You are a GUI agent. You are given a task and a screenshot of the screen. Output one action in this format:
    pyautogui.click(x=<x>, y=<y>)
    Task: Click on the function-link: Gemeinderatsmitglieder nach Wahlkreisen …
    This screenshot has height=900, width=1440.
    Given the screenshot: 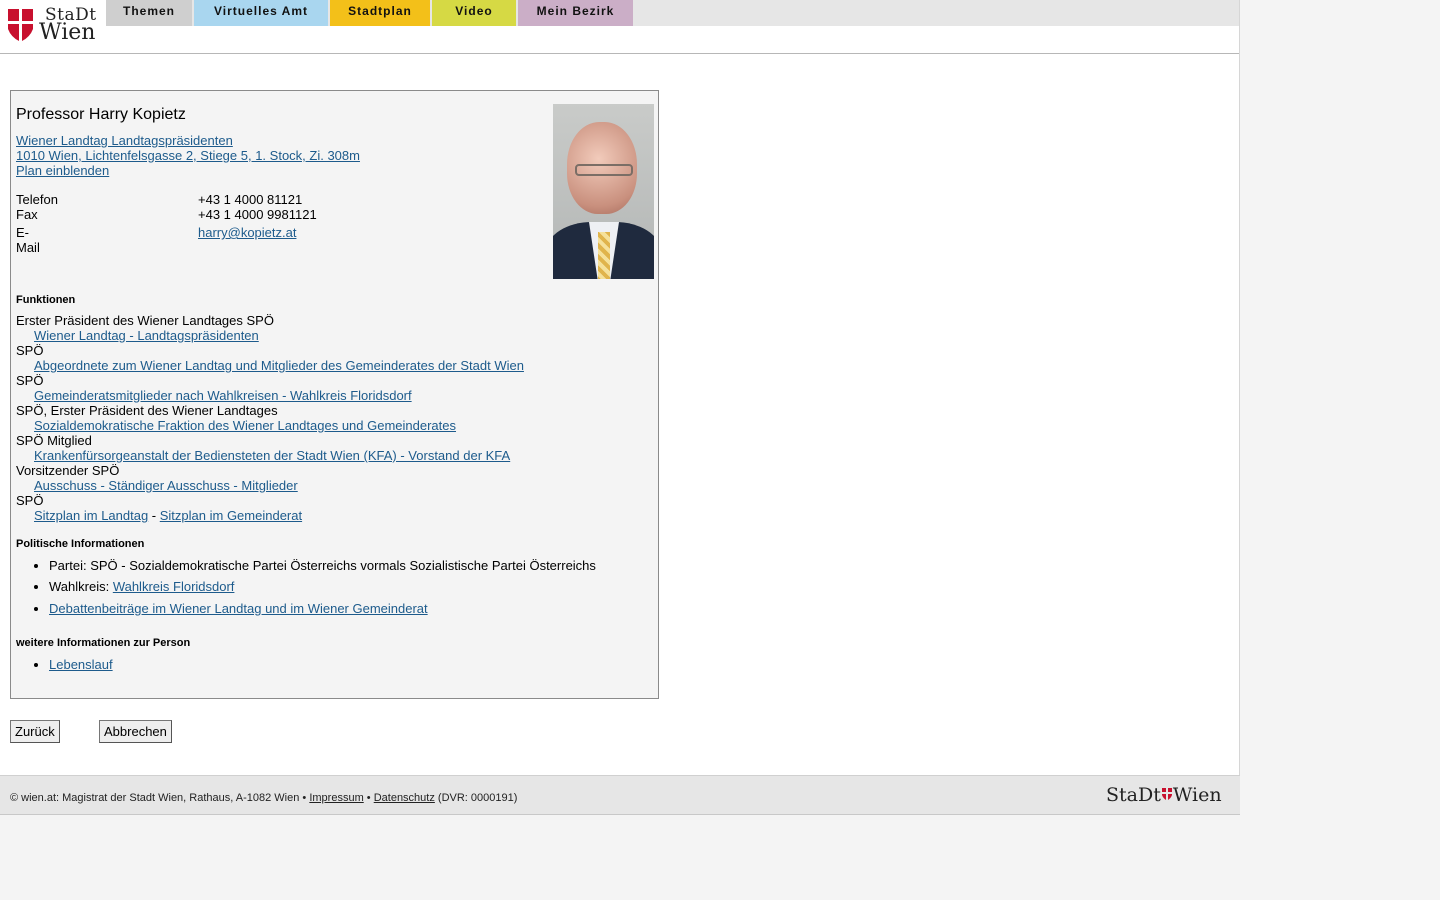 What is the action you would take?
    pyautogui.click(x=270, y=395)
    